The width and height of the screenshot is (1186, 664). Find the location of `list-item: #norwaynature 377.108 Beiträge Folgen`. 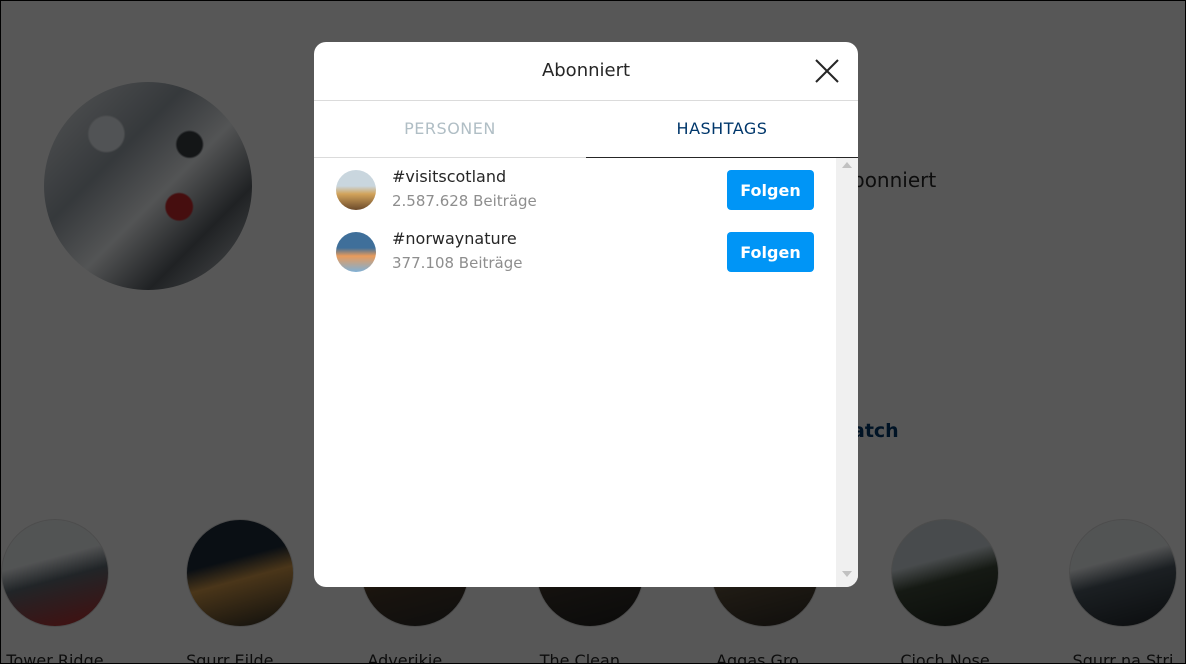

list-item: #norwaynature 377.108 Beiträge Folgen is located at coordinates (575, 251).